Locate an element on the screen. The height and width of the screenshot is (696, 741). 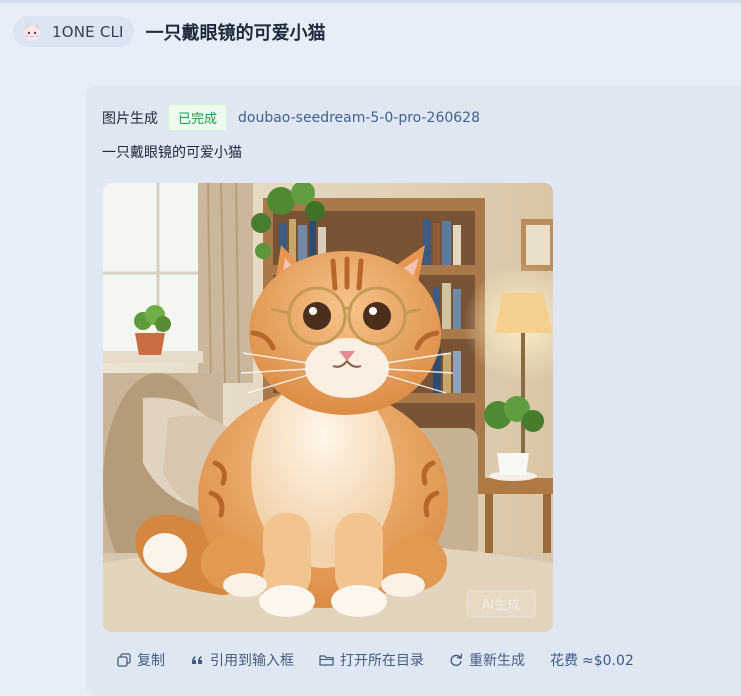
app-name: 1ONE CLI is located at coordinates (88, 31).